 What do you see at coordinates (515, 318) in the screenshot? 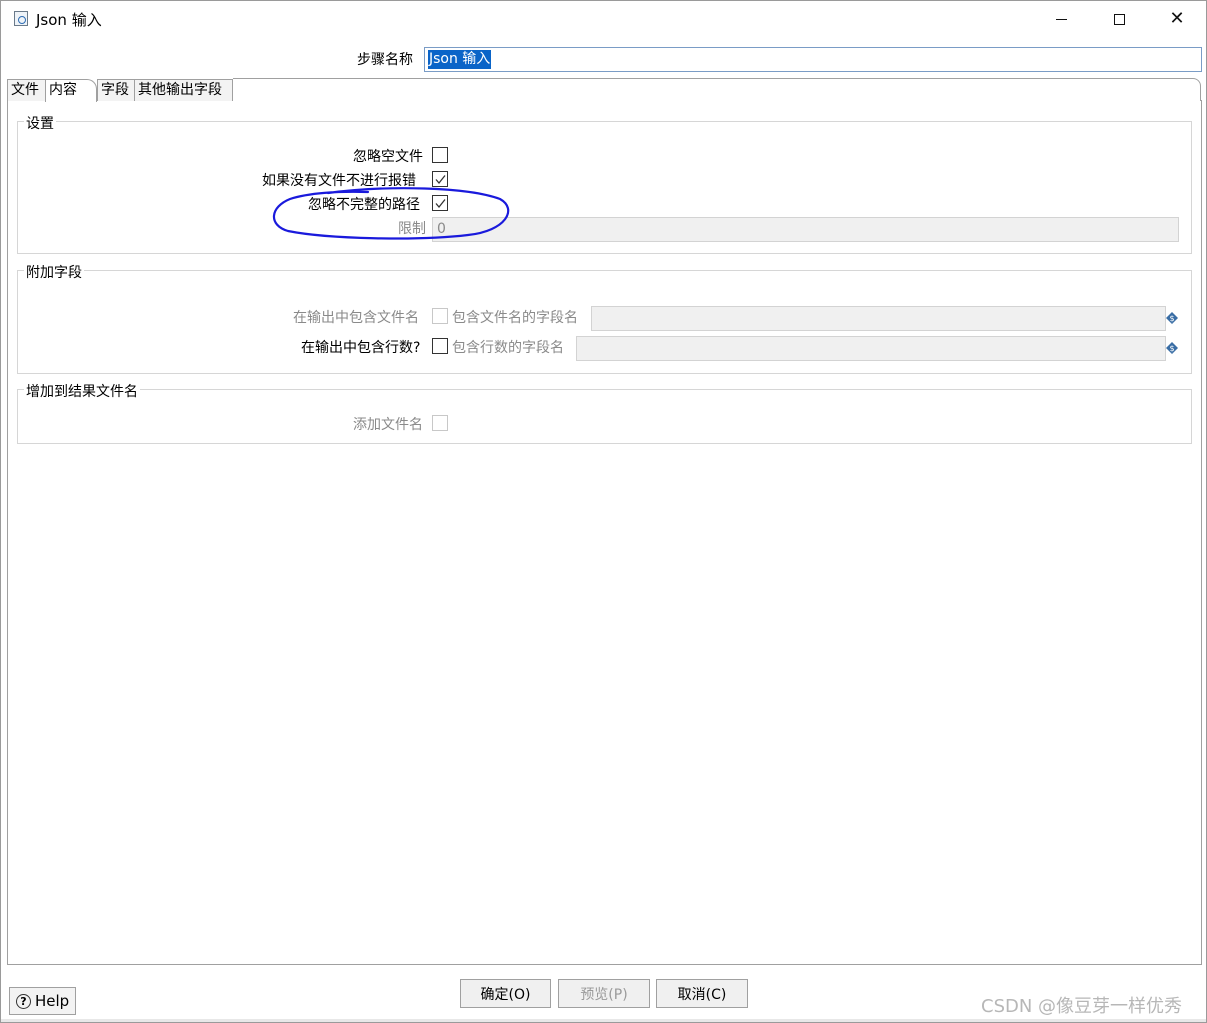
I see `filename-field-label: 包含文件名的字段名` at bounding box center [515, 318].